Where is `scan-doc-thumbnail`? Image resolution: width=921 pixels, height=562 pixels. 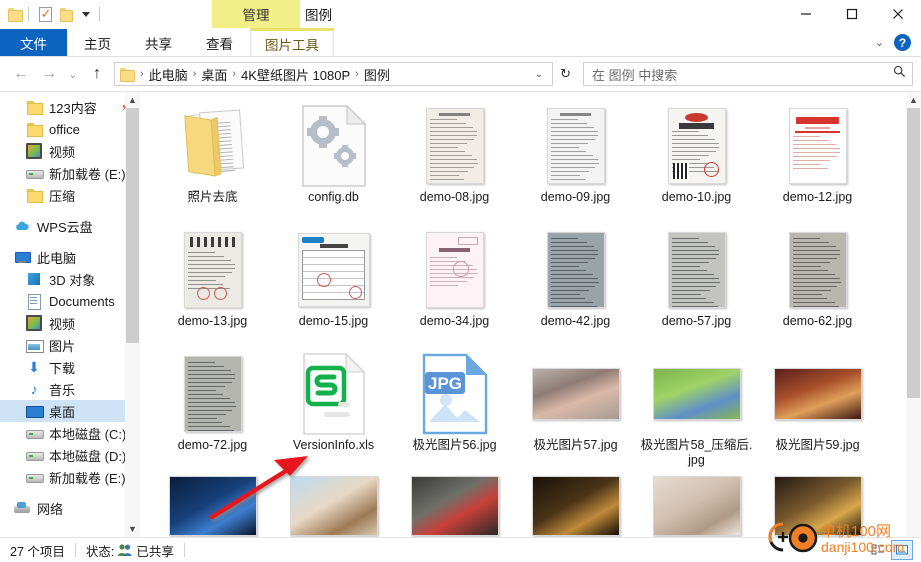 scan-doc-thumbnail is located at coordinates (455, 146).